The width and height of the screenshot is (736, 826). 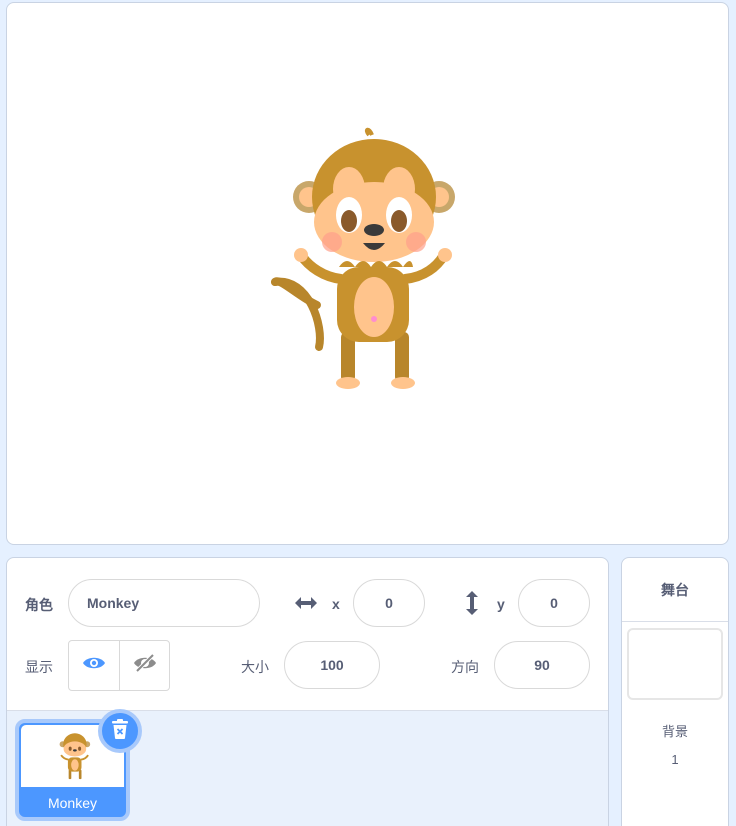 What do you see at coordinates (542, 665) in the screenshot?
I see `direction-input: 90` at bounding box center [542, 665].